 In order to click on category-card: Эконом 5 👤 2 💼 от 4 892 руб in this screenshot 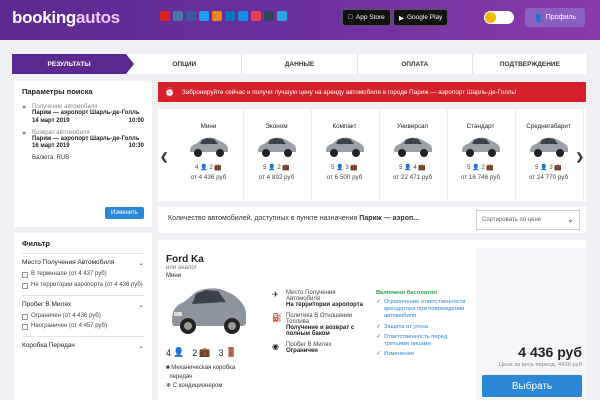, I will do `click(277, 155)`.